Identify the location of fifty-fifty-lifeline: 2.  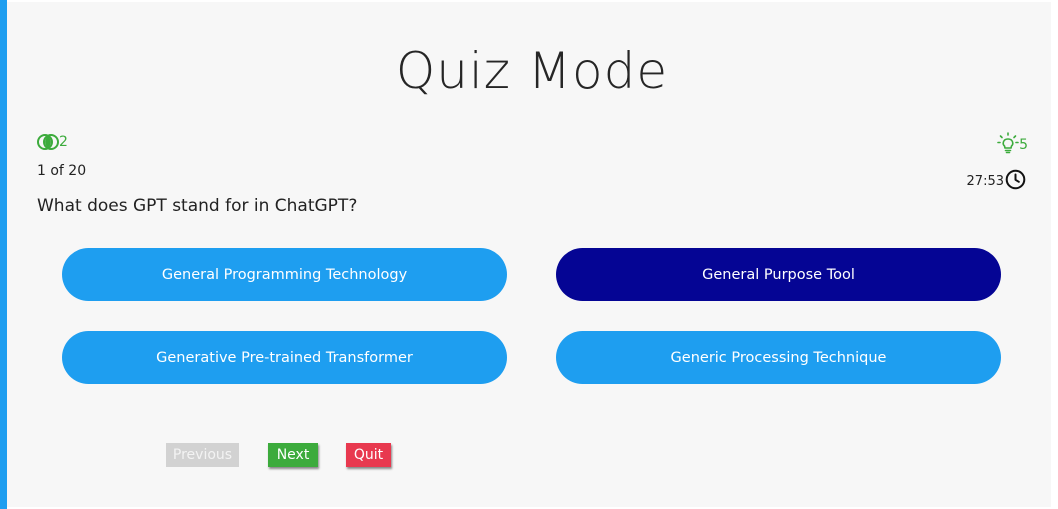
(52, 142).